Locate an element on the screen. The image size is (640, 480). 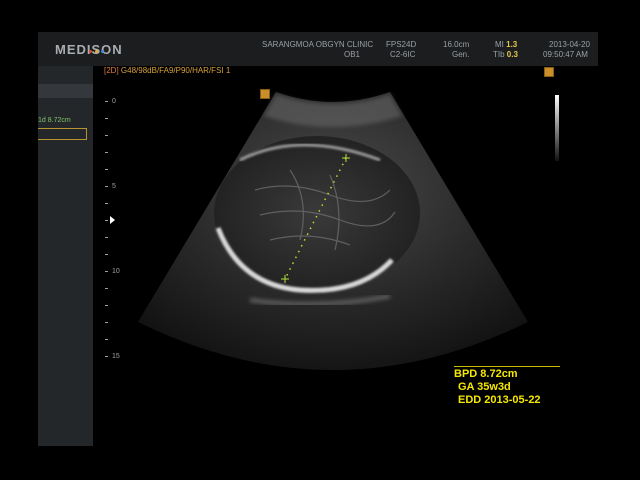
bpd-result: BPD 8.72cm is located at coordinates (486, 374).